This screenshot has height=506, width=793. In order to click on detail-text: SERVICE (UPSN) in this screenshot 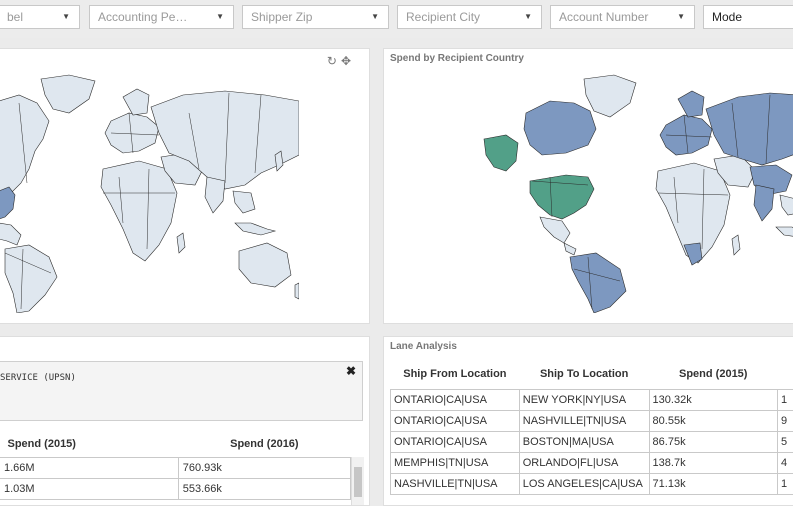, I will do `click(38, 378)`.